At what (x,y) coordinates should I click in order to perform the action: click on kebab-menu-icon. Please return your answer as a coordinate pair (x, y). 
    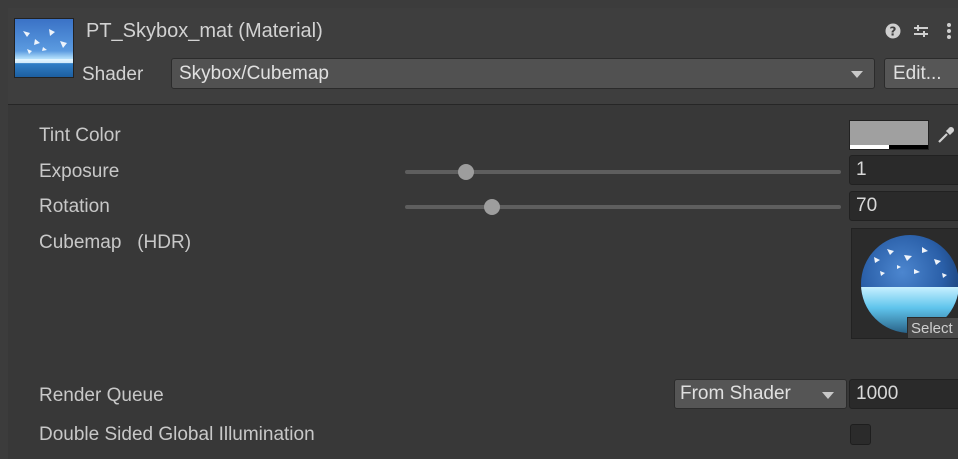
    Looking at the image, I should click on (949, 31).